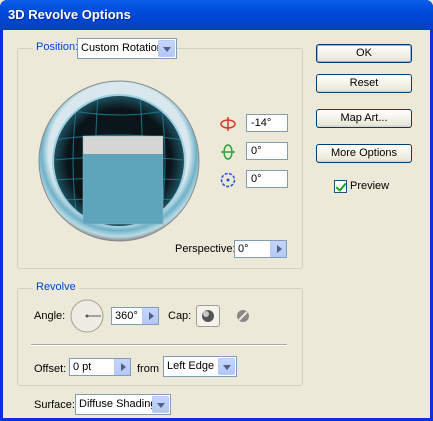 Image resolution: width=433 pixels, height=421 pixels. What do you see at coordinates (119, 161) in the screenshot?
I see `track-cube` at bounding box center [119, 161].